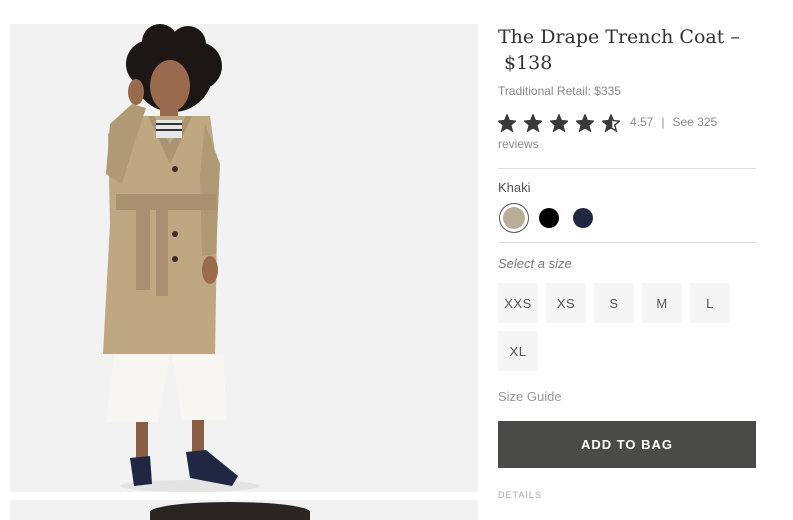 The width and height of the screenshot is (793, 520). Describe the element at coordinates (614, 303) in the screenshot. I see `size-option-s: S` at that location.